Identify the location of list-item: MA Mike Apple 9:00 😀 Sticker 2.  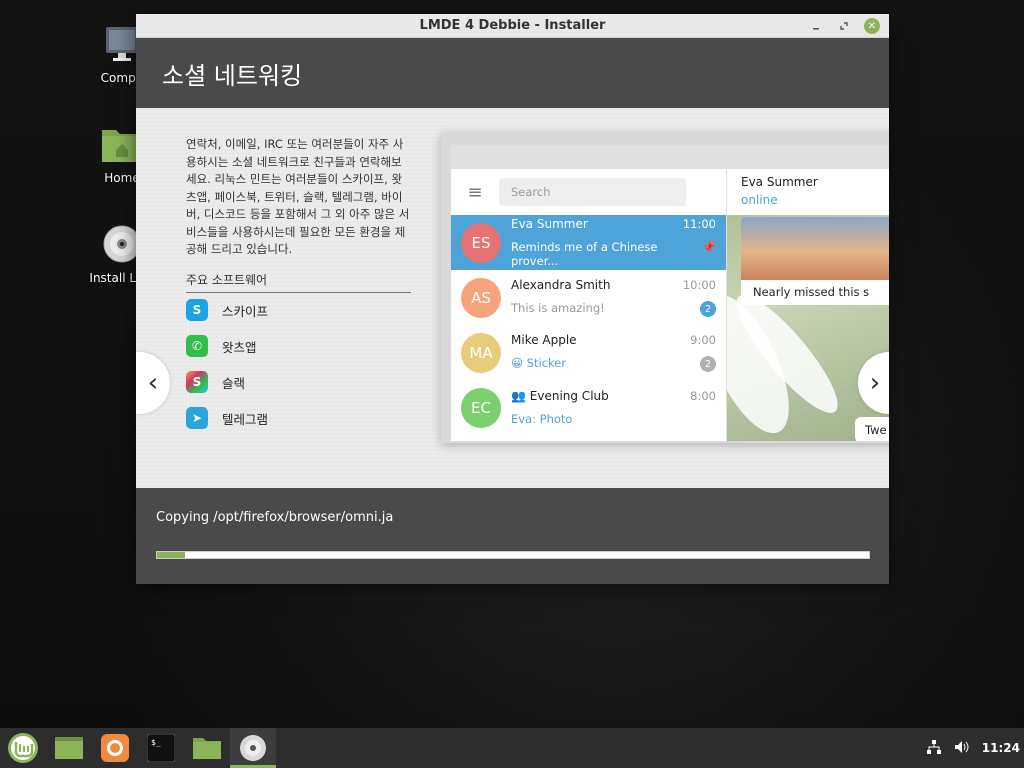
(588, 352).